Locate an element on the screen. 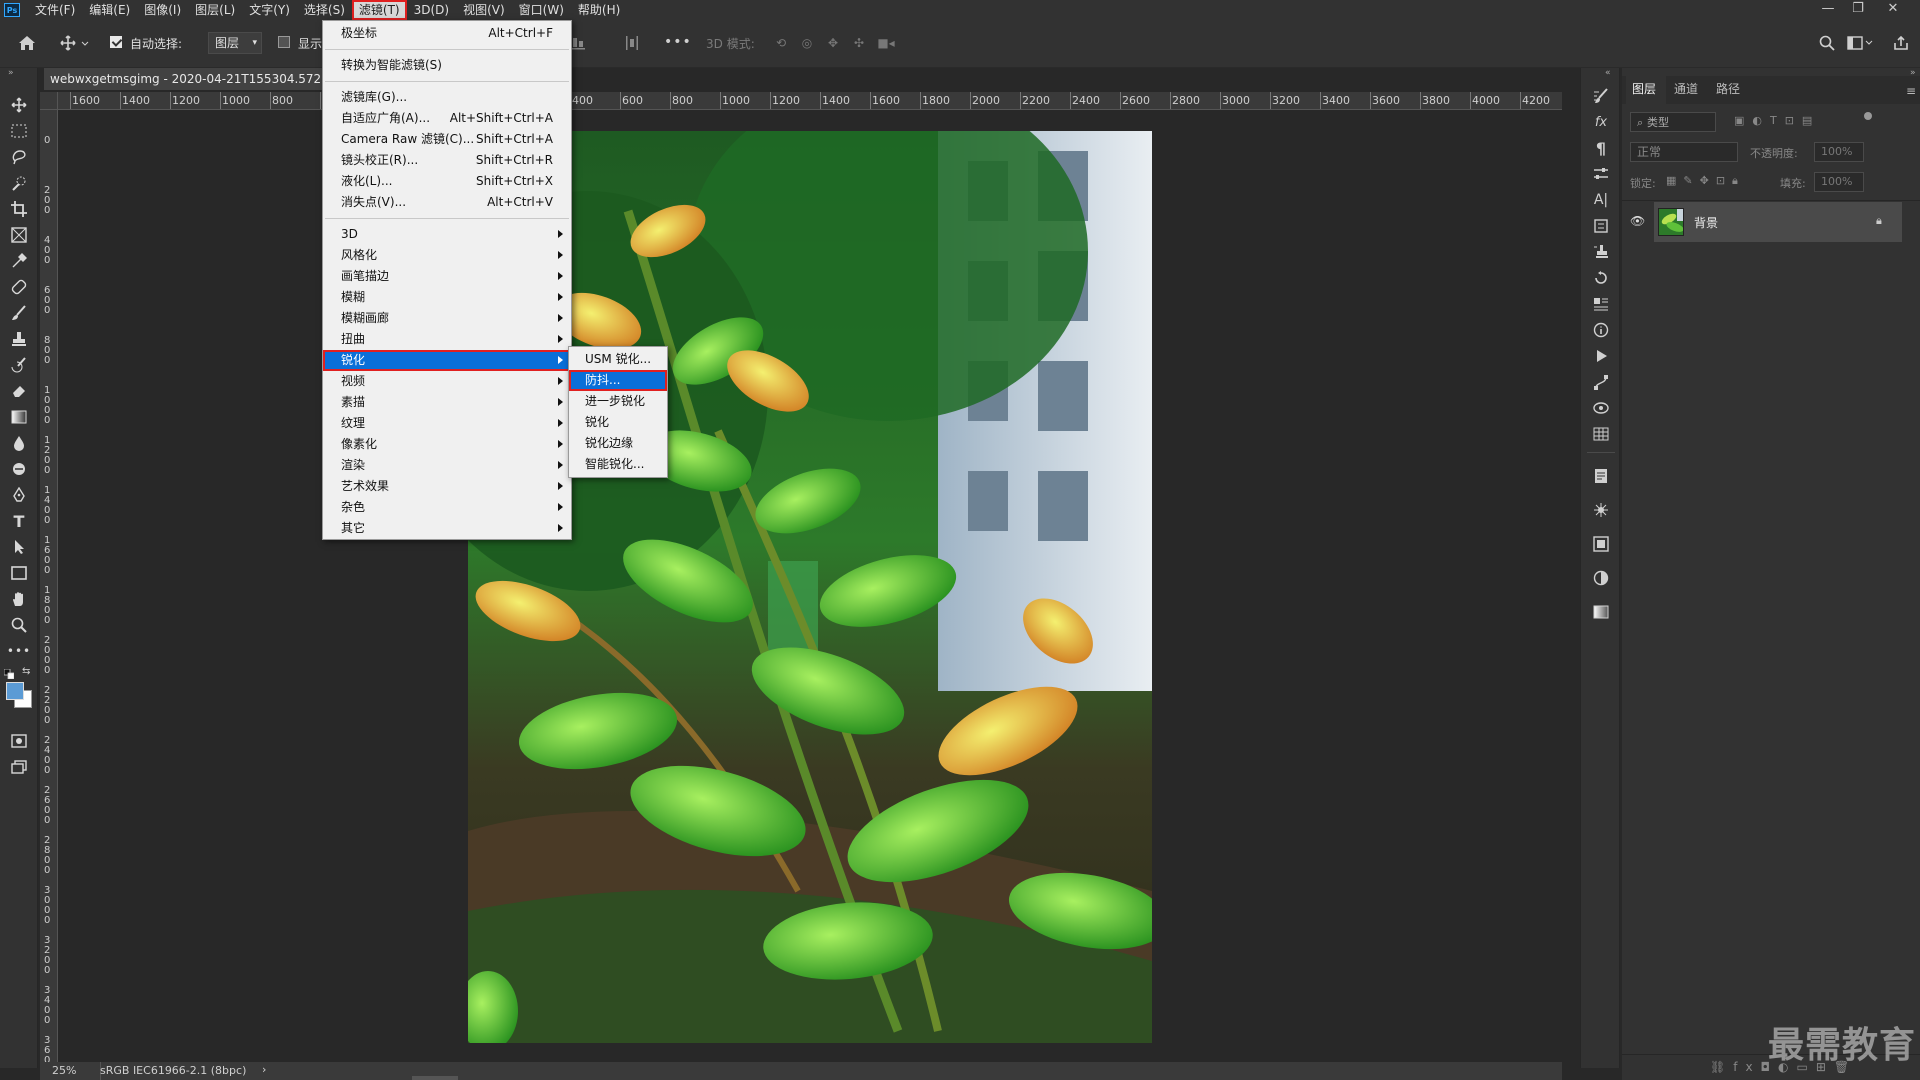 The image size is (1920, 1080). filter-menu-item: 锐化 is located at coordinates (447, 360).